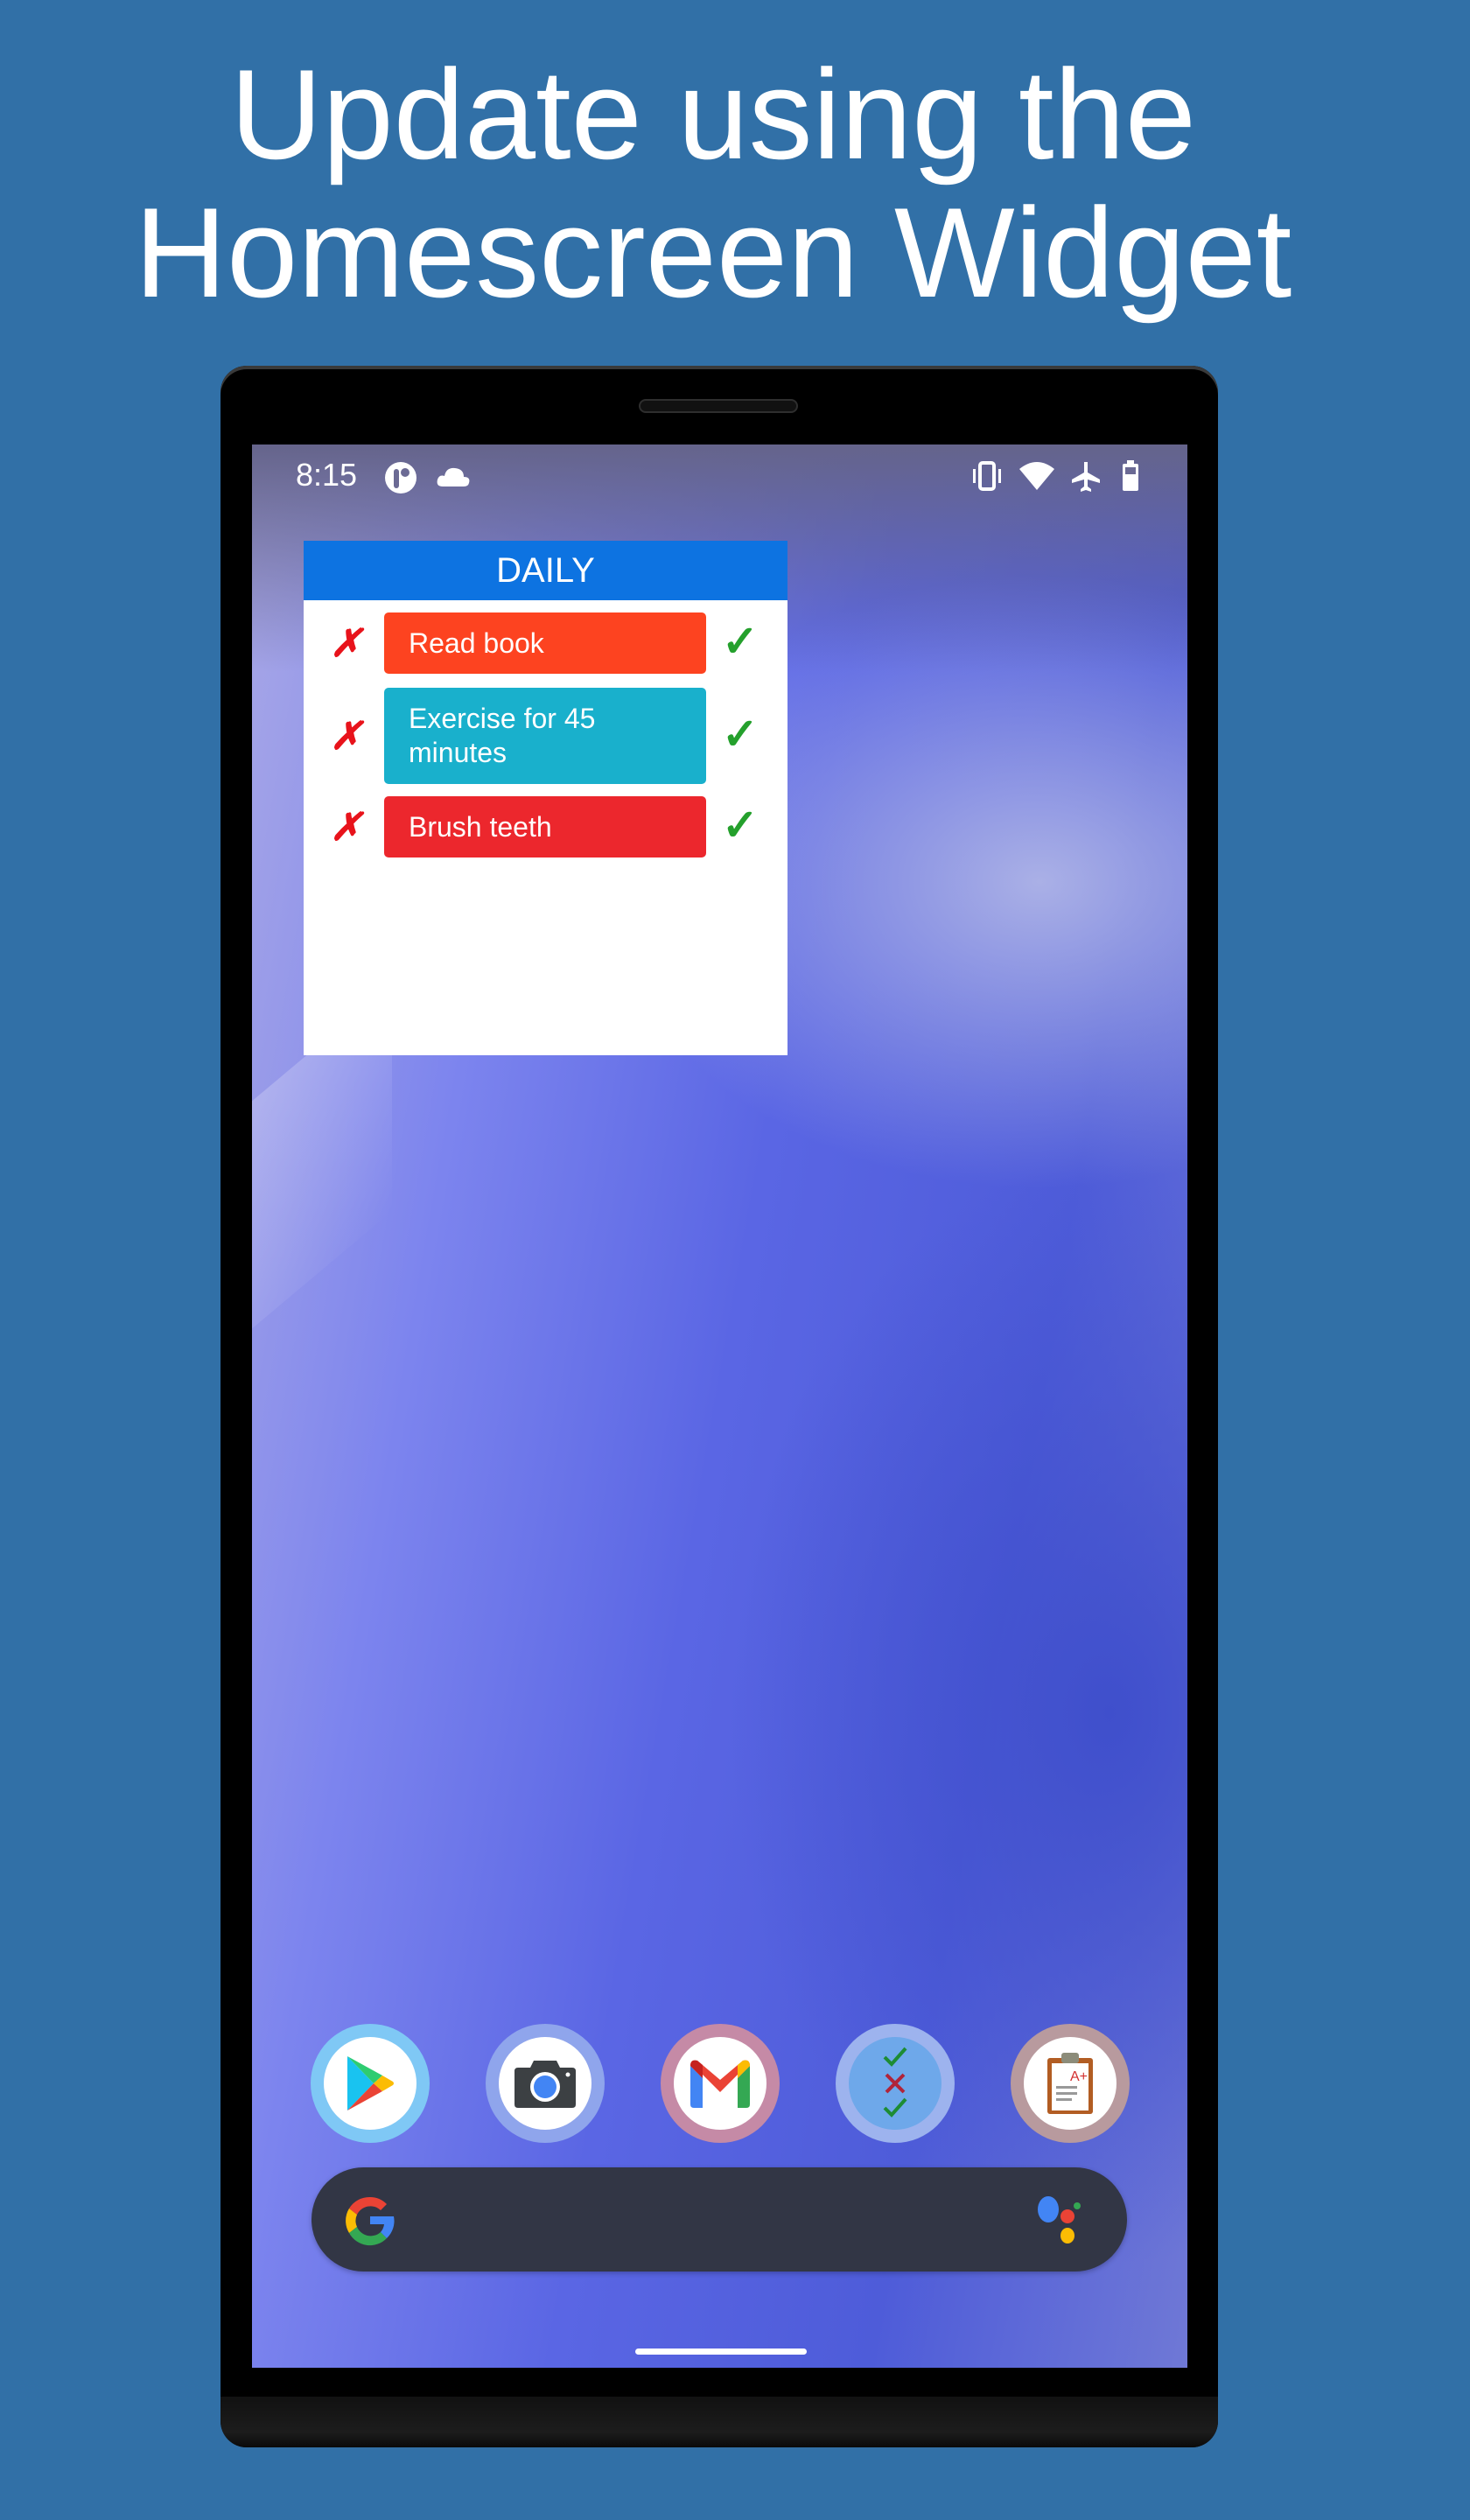 Image resolution: width=1470 pixels, height=2520 pixels. What do you see at coordinates (721, 2351) in the screenshot?
I see `home-gesture-bar` at bounding box center [721, 2351].